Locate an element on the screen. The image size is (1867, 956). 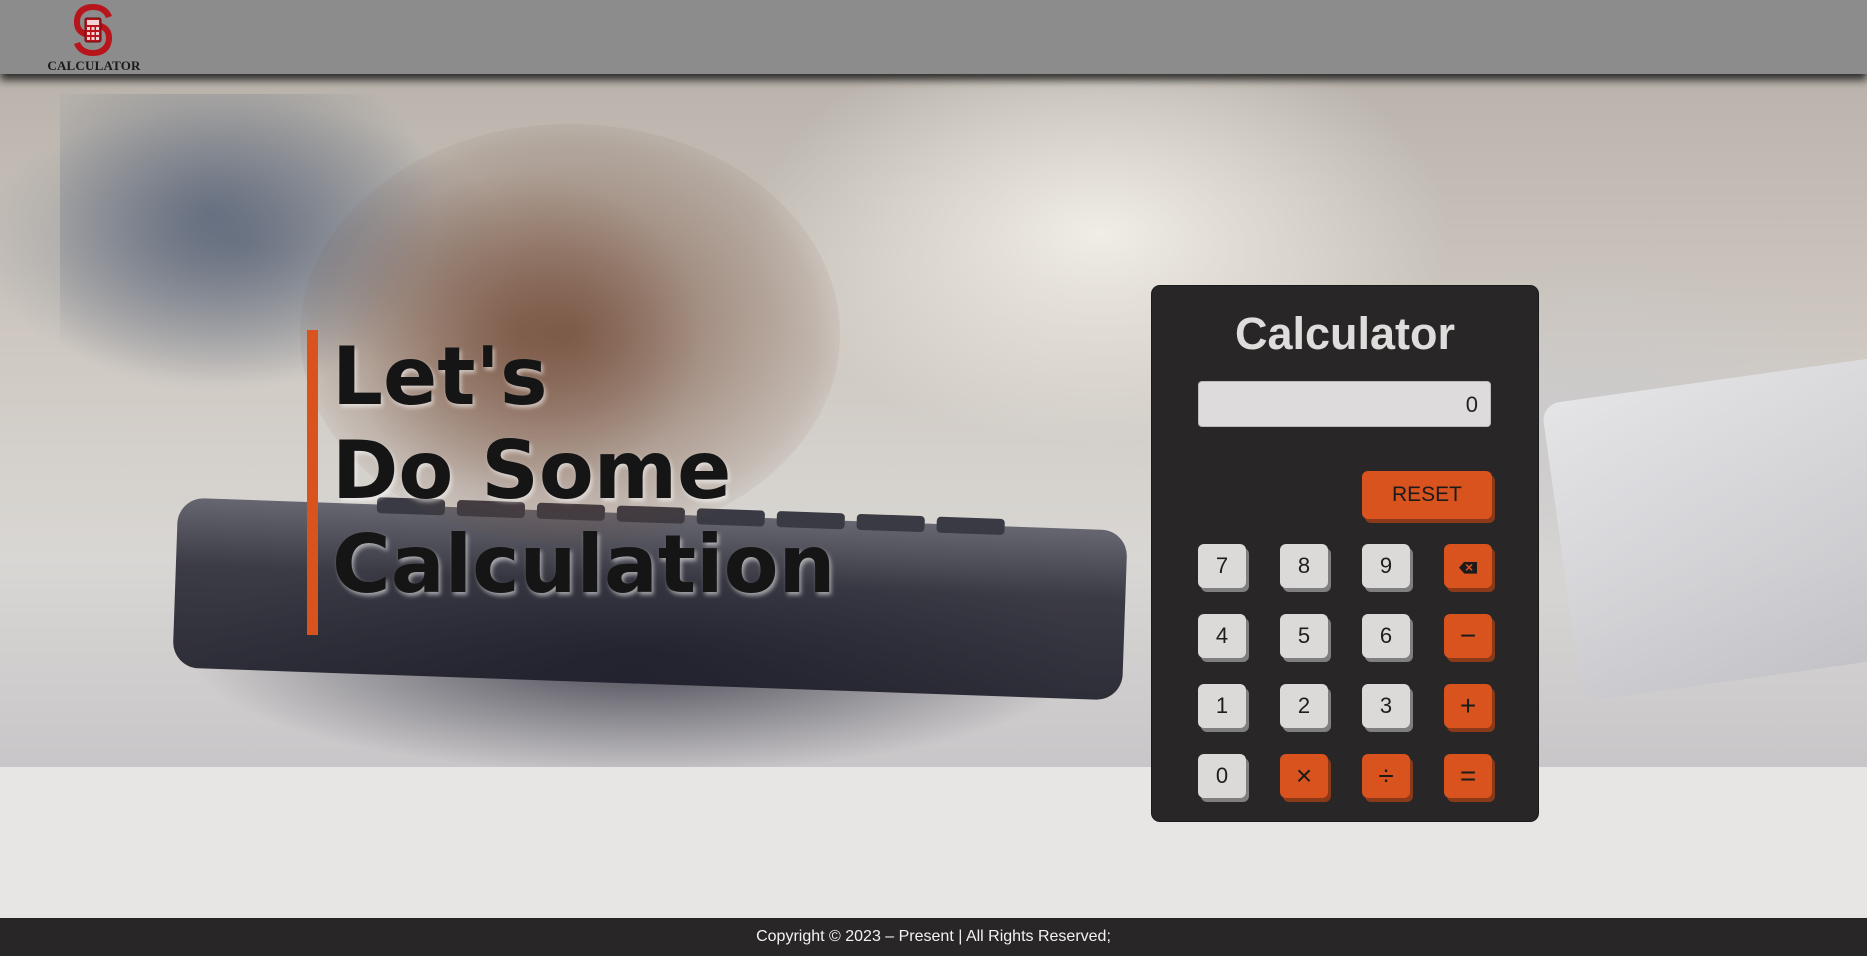
hero-heading: Let's Do Some Calculation is located at coordinates (571, 482).